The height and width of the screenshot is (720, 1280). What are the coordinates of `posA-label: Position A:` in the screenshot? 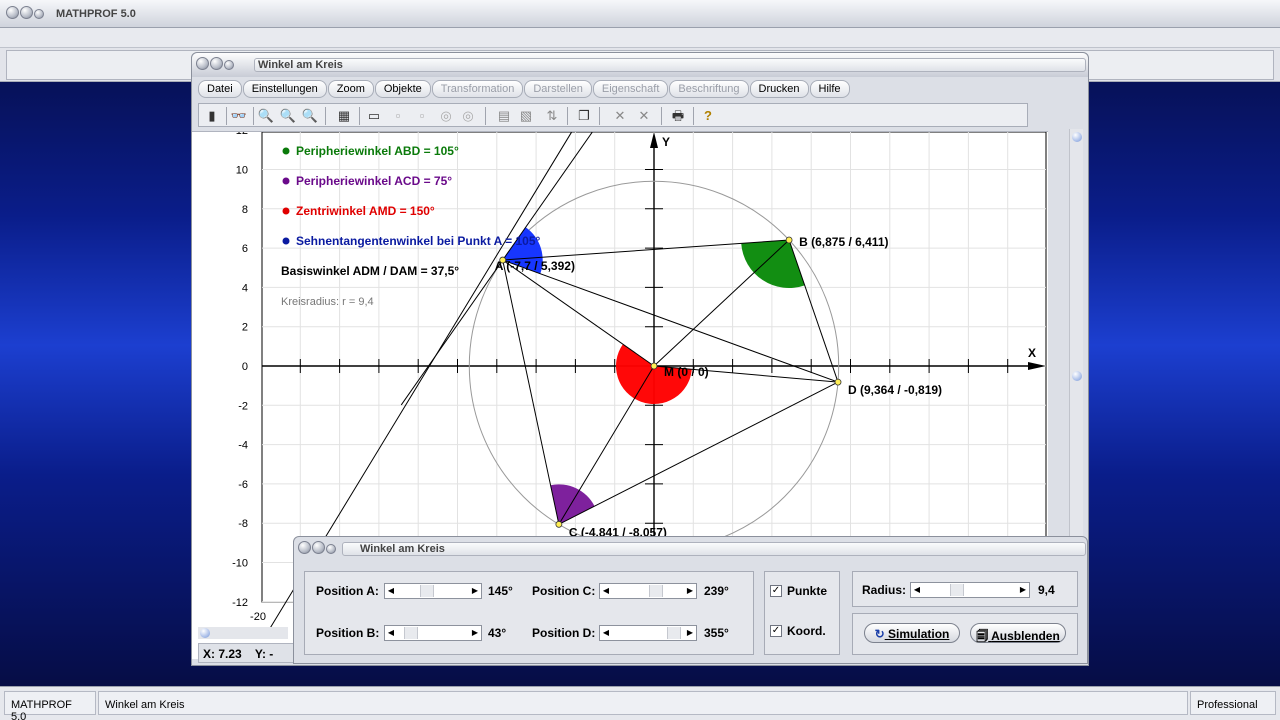 It's located at (347, 591).